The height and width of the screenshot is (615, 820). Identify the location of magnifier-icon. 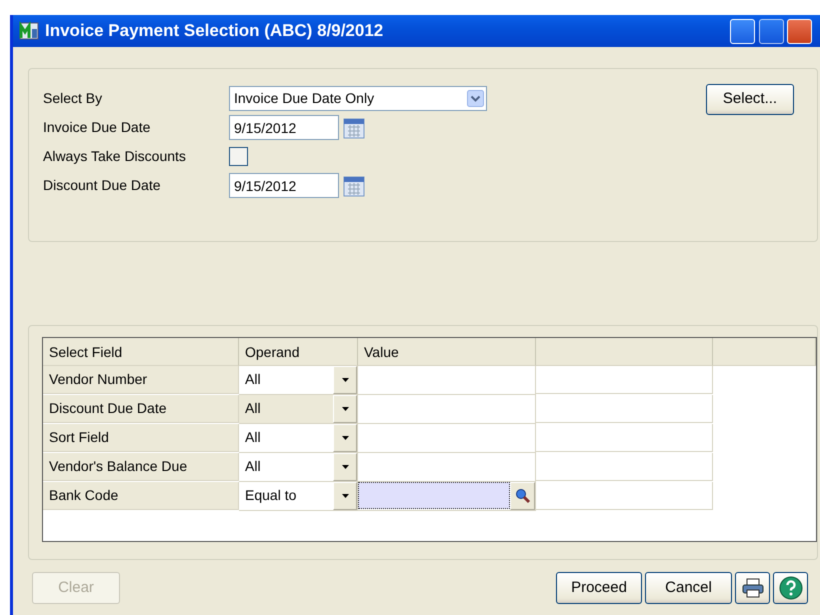
(522, 496).